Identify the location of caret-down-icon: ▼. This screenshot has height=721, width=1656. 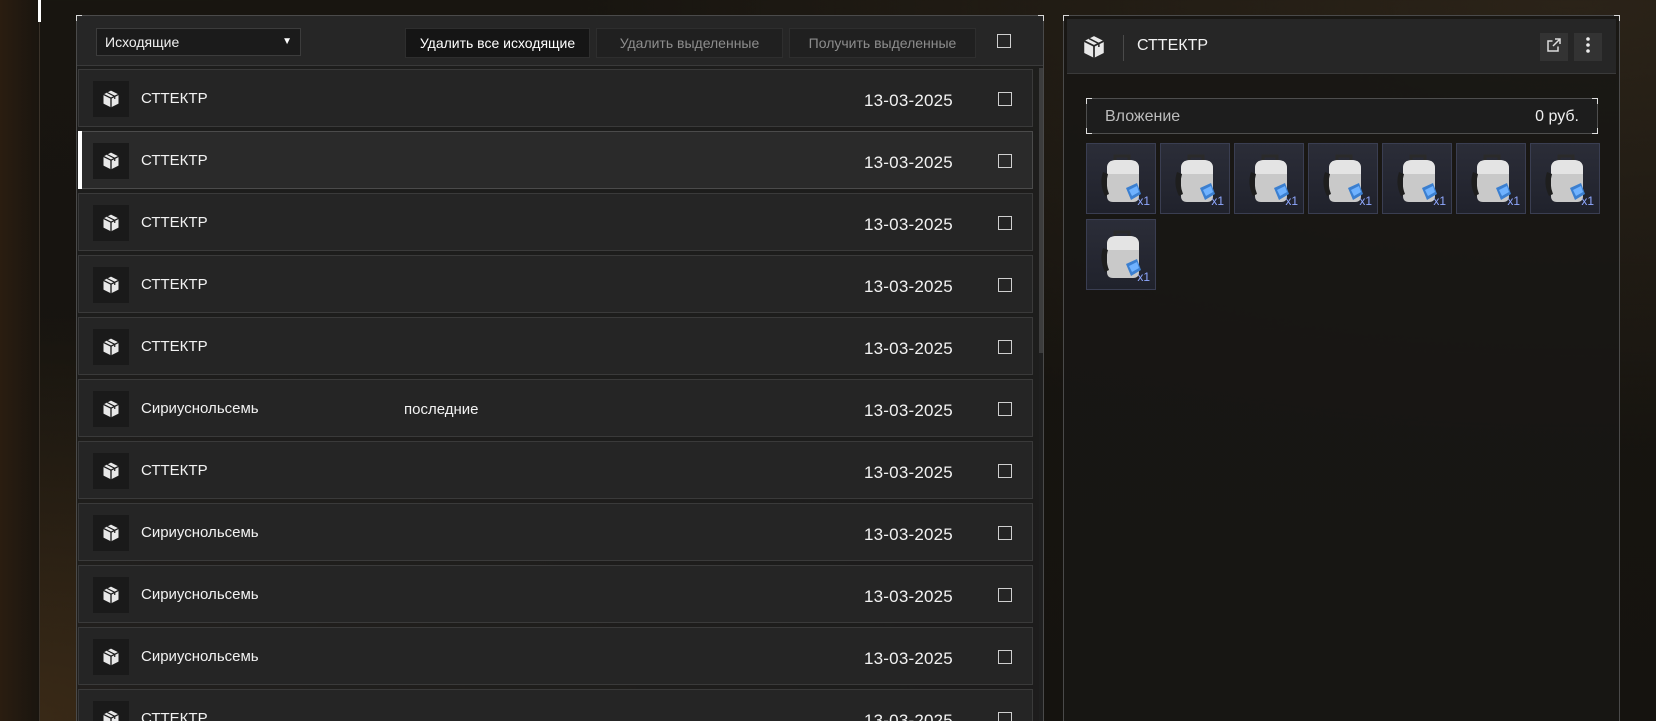
(287, 41).